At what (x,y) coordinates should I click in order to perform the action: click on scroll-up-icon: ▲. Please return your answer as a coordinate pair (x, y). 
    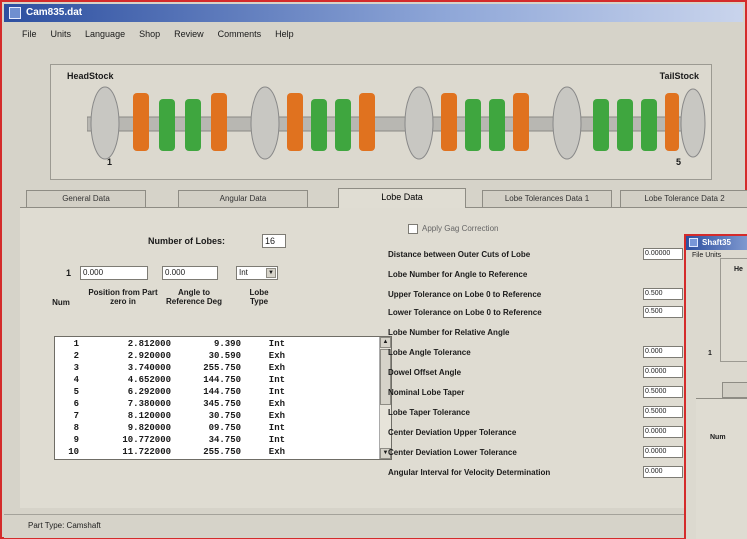
    Looking at the image, I should click on (385, 342).